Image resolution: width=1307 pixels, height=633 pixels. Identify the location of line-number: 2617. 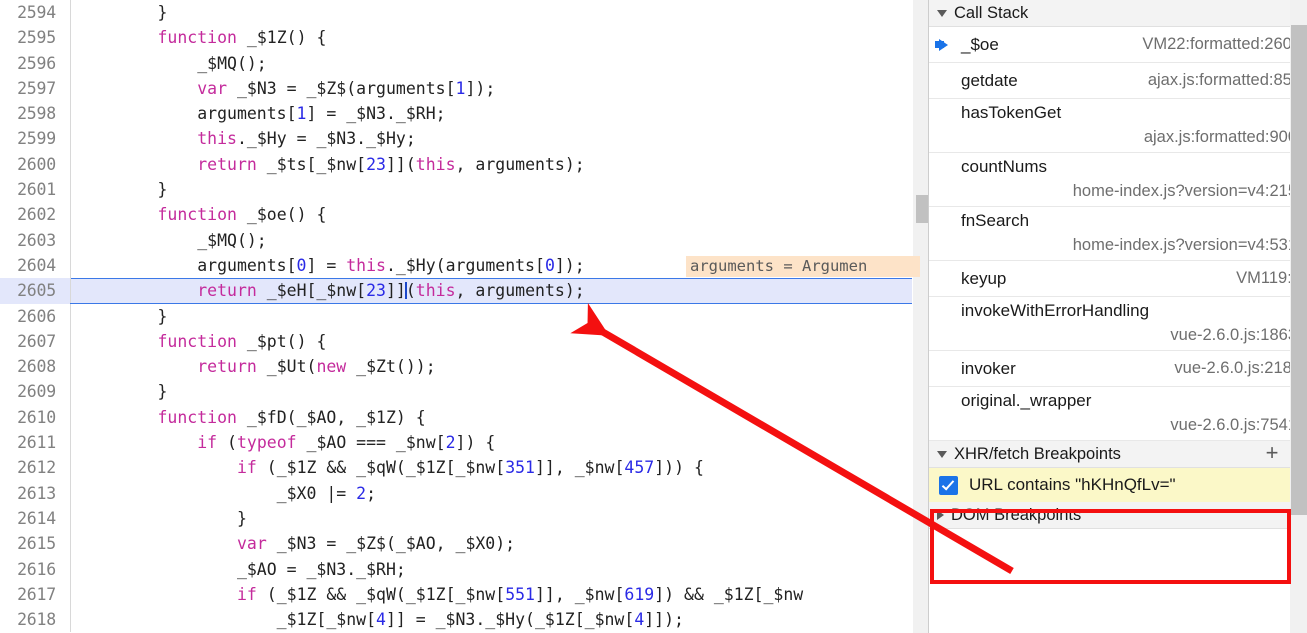
(28, 594).